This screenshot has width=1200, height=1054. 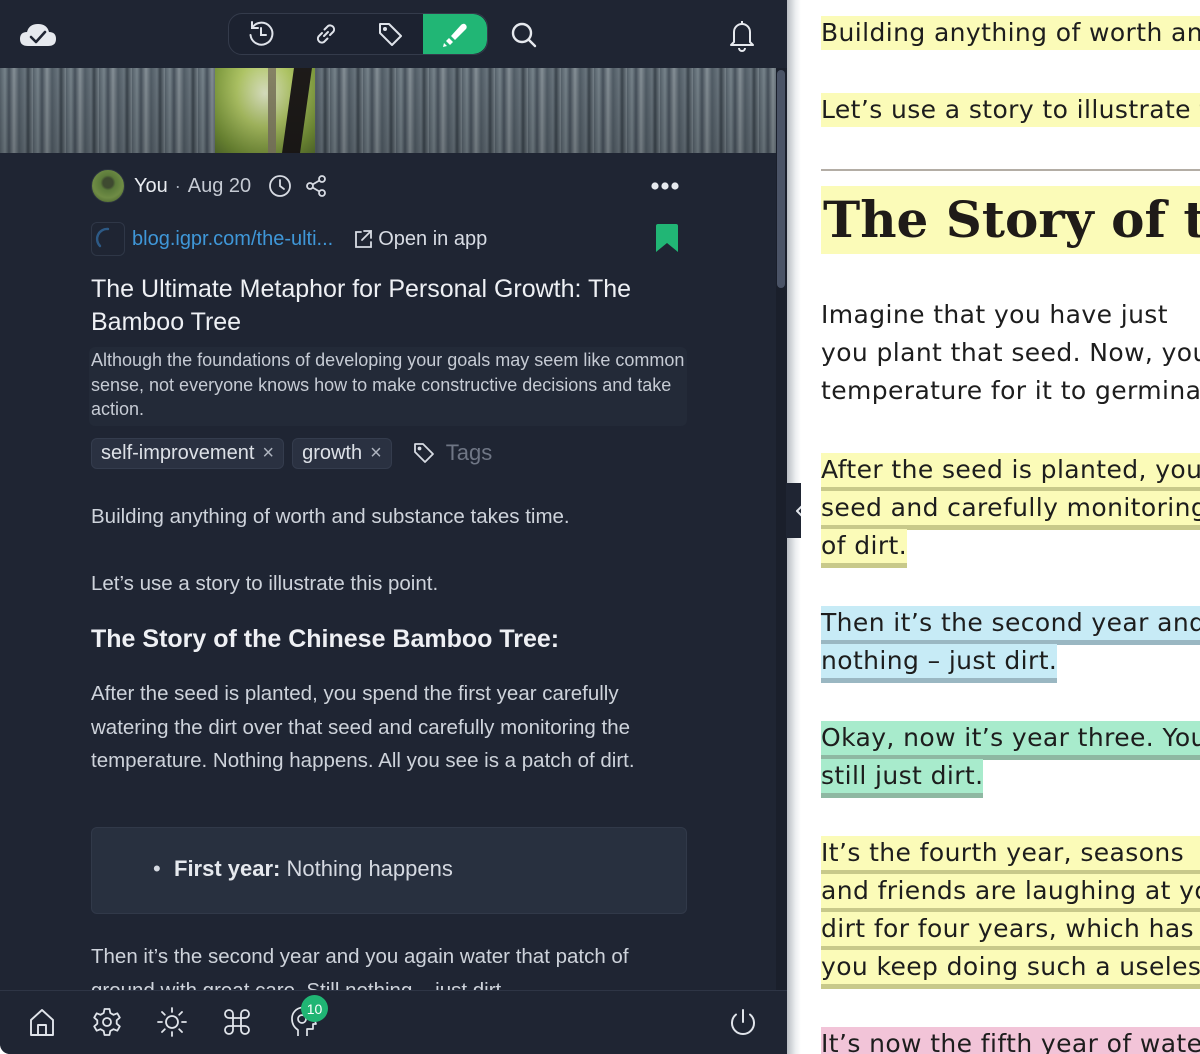 I want to click on reader-line: dirt for four years, which has, so click(x=1010, y=931).